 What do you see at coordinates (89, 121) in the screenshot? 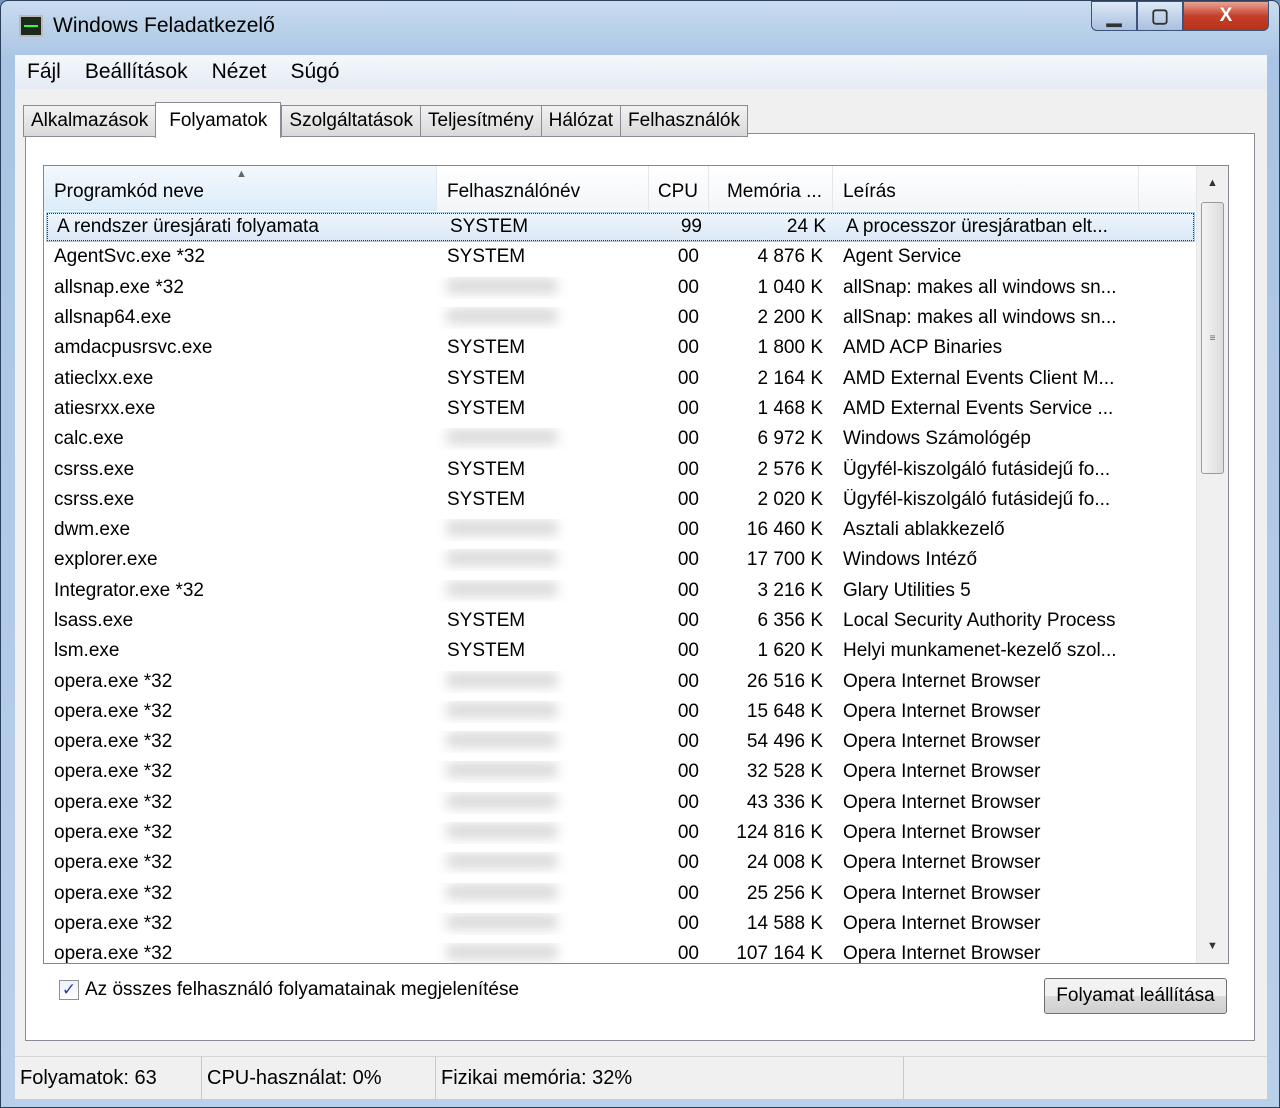
I see `tab-applications: Alkalmazások` at bounding box center [89, 121].